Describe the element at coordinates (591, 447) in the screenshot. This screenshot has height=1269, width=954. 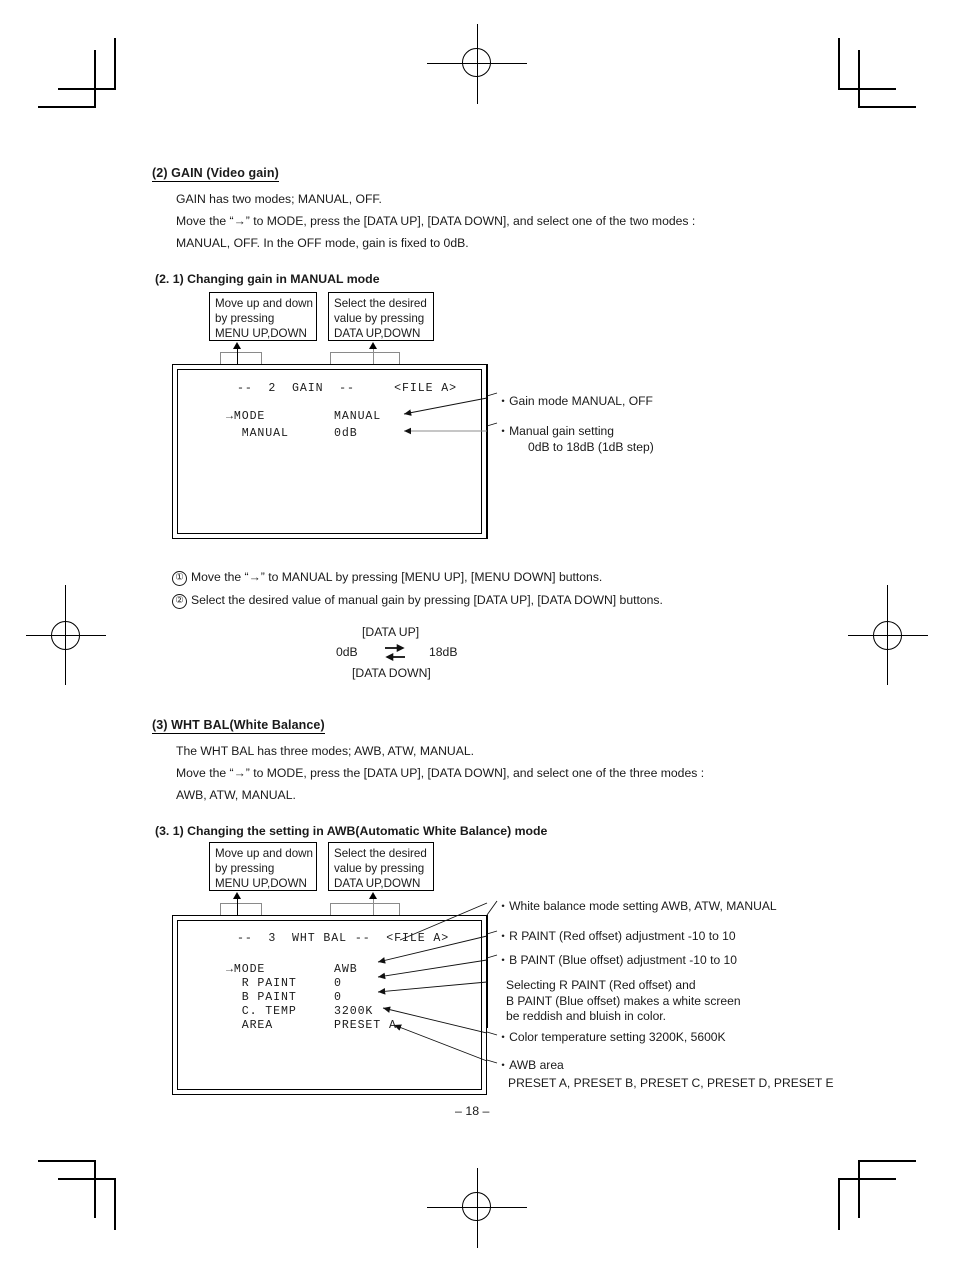
I see `annotation-manual-gain-range: 0dB to 18dB (1dB step)` at that location.